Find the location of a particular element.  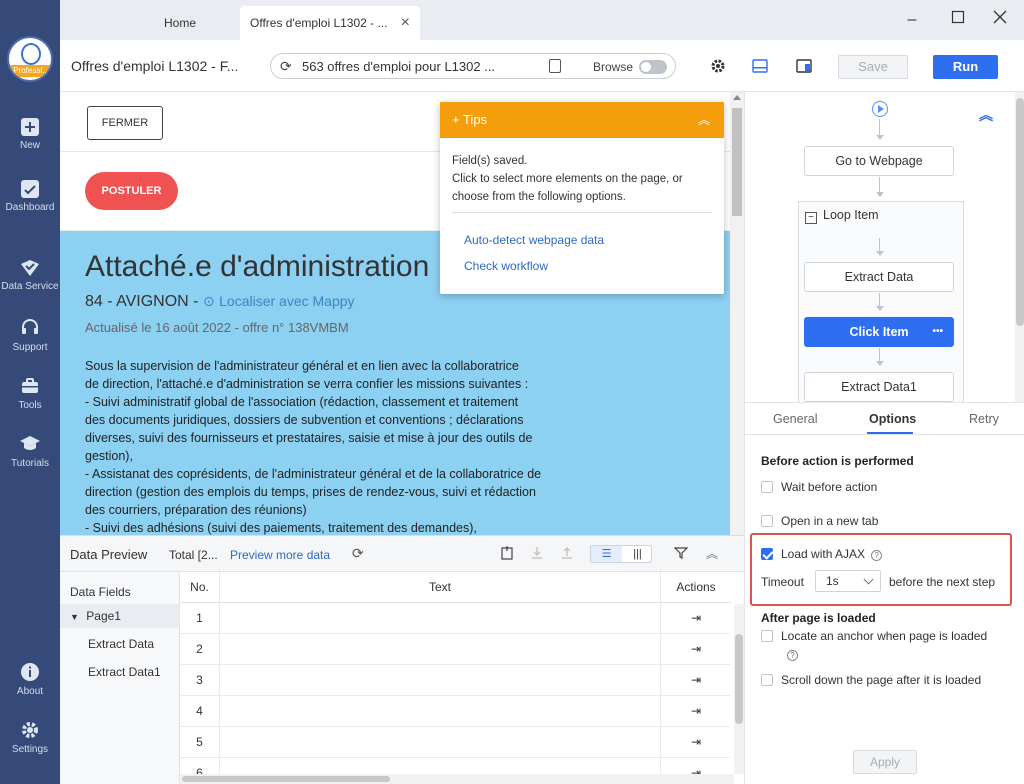

locate-anchor-label: Locate an anchor when page is loaded is located at coordinates (884, 636).